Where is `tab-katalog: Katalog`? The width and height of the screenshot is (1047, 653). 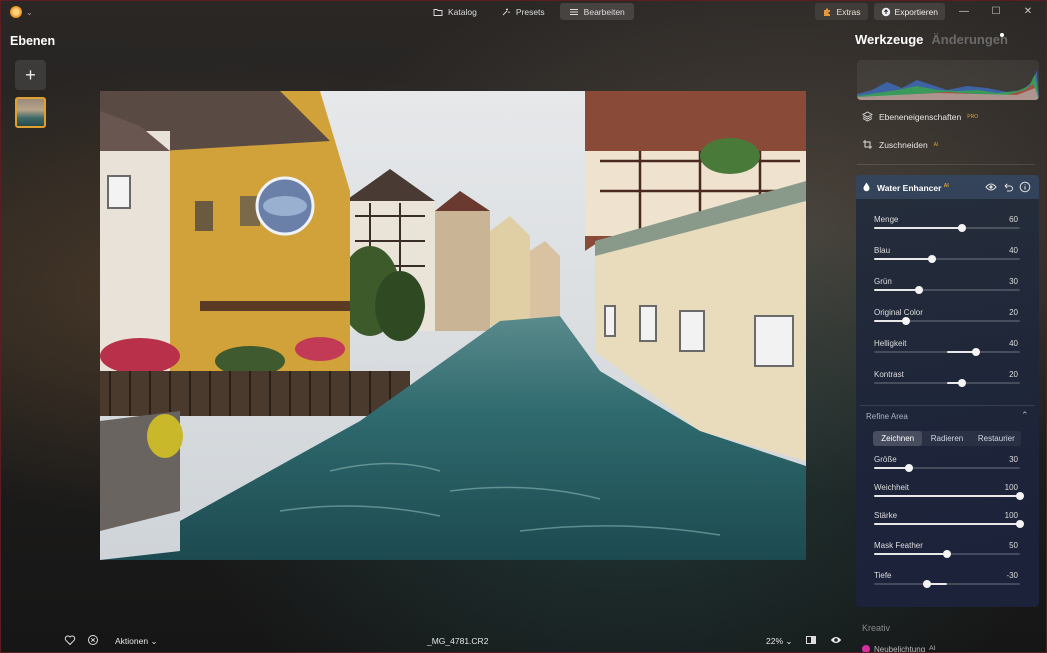
tab-katalog: Katalog is located at coordinates (455, 11).